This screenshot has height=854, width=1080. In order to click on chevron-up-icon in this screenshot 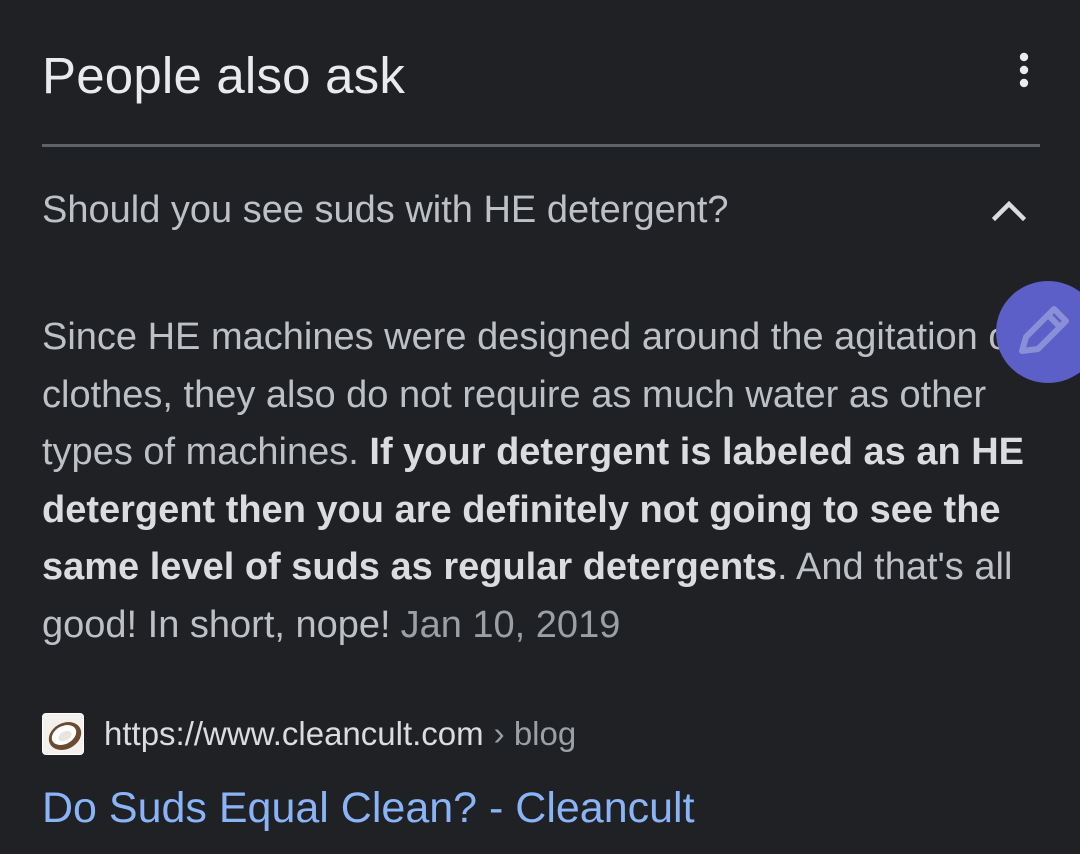, I will do `click(1009, 210)`.